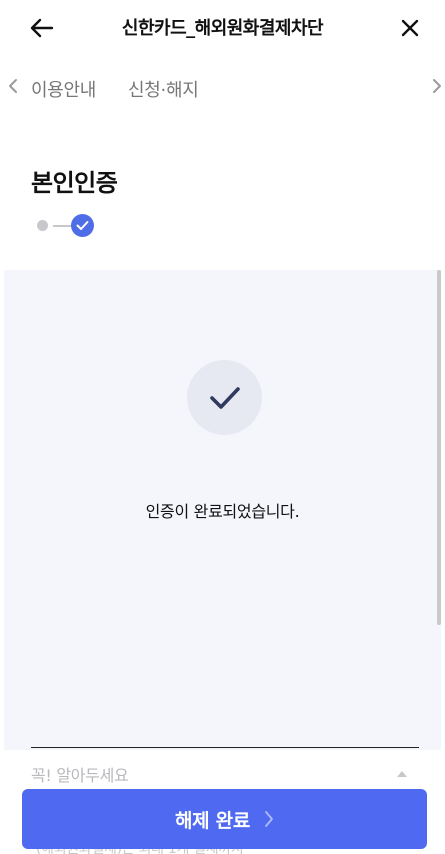  Describe the element at coordinates (42, 225) in the screenshot. I see `step-1-dot` at that location.